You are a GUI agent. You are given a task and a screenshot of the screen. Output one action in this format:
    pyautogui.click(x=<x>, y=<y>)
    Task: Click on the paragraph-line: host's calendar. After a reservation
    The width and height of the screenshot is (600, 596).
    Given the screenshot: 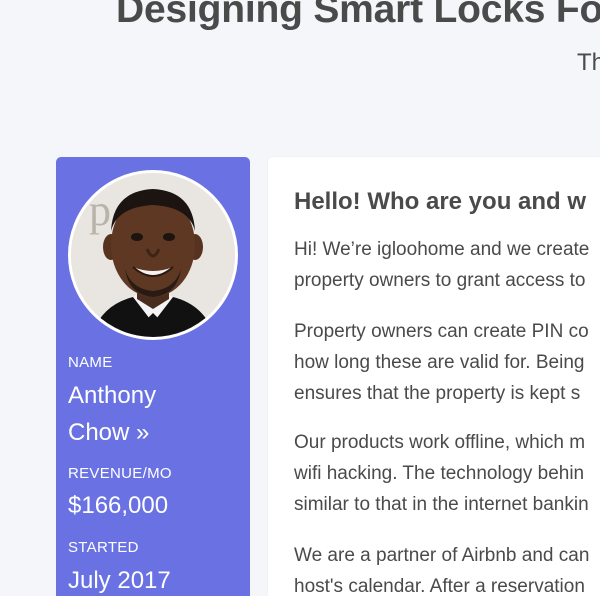 What is the action you would take?
    pyautogui.click(x=439, y=586)
    